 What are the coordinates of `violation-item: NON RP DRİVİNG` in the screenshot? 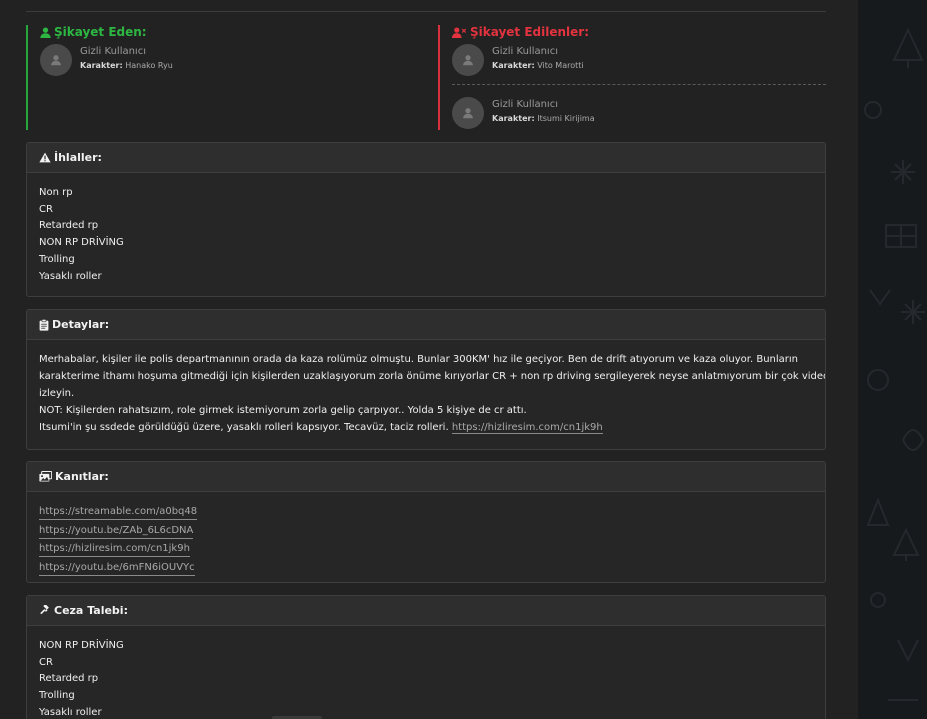 It's located at (81, 243).